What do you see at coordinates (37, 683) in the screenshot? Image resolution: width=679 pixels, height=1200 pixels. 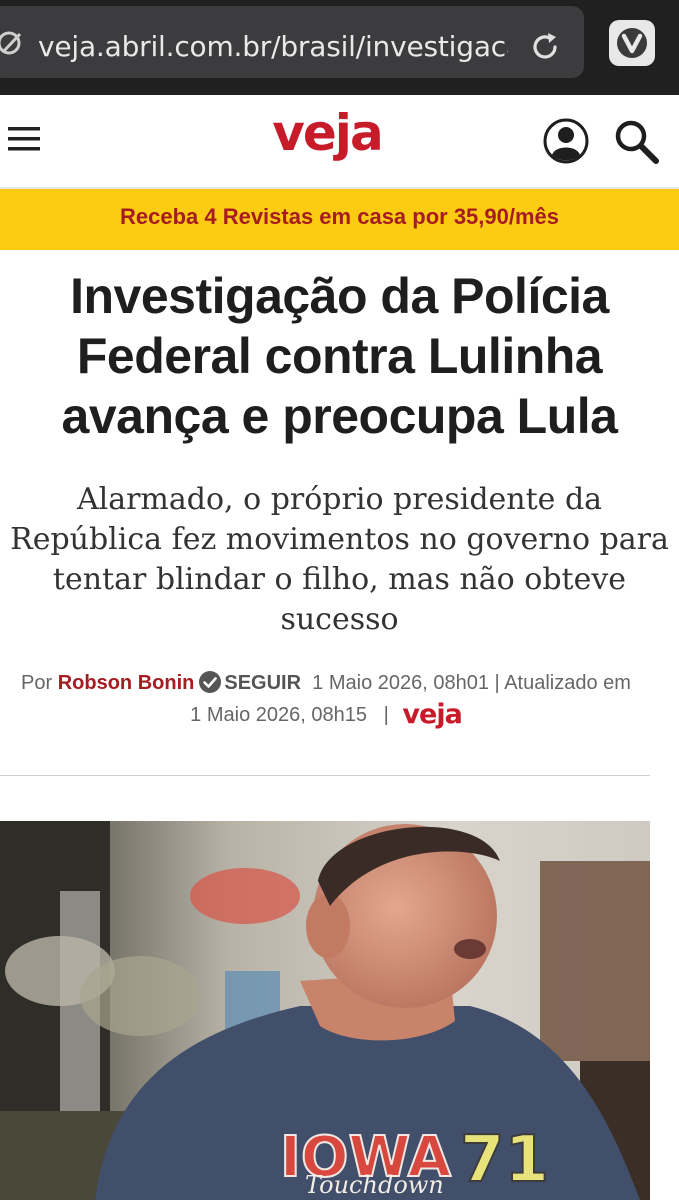 I see `byline-prefix: Por` at bounding box center [37, 683].